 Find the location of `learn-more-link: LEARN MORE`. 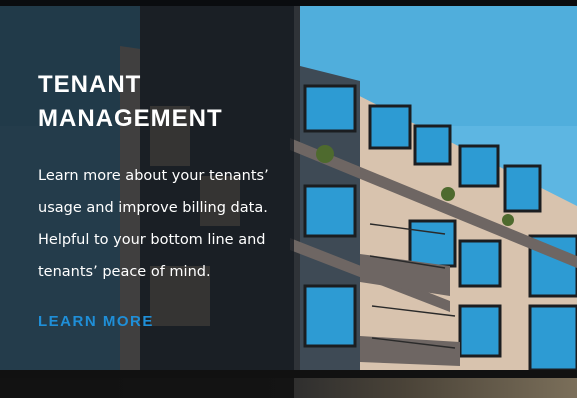

learn-more-link: LEARN MORE is located at coordinates (96, 321).